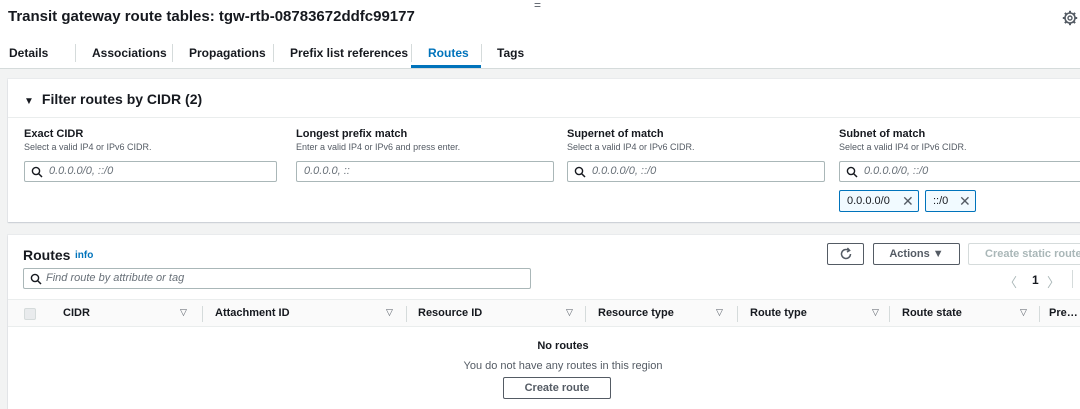 The height and width of the screenshot is (409, 1080). I want to click on pagination-next: 〉, so click(1053, 281).